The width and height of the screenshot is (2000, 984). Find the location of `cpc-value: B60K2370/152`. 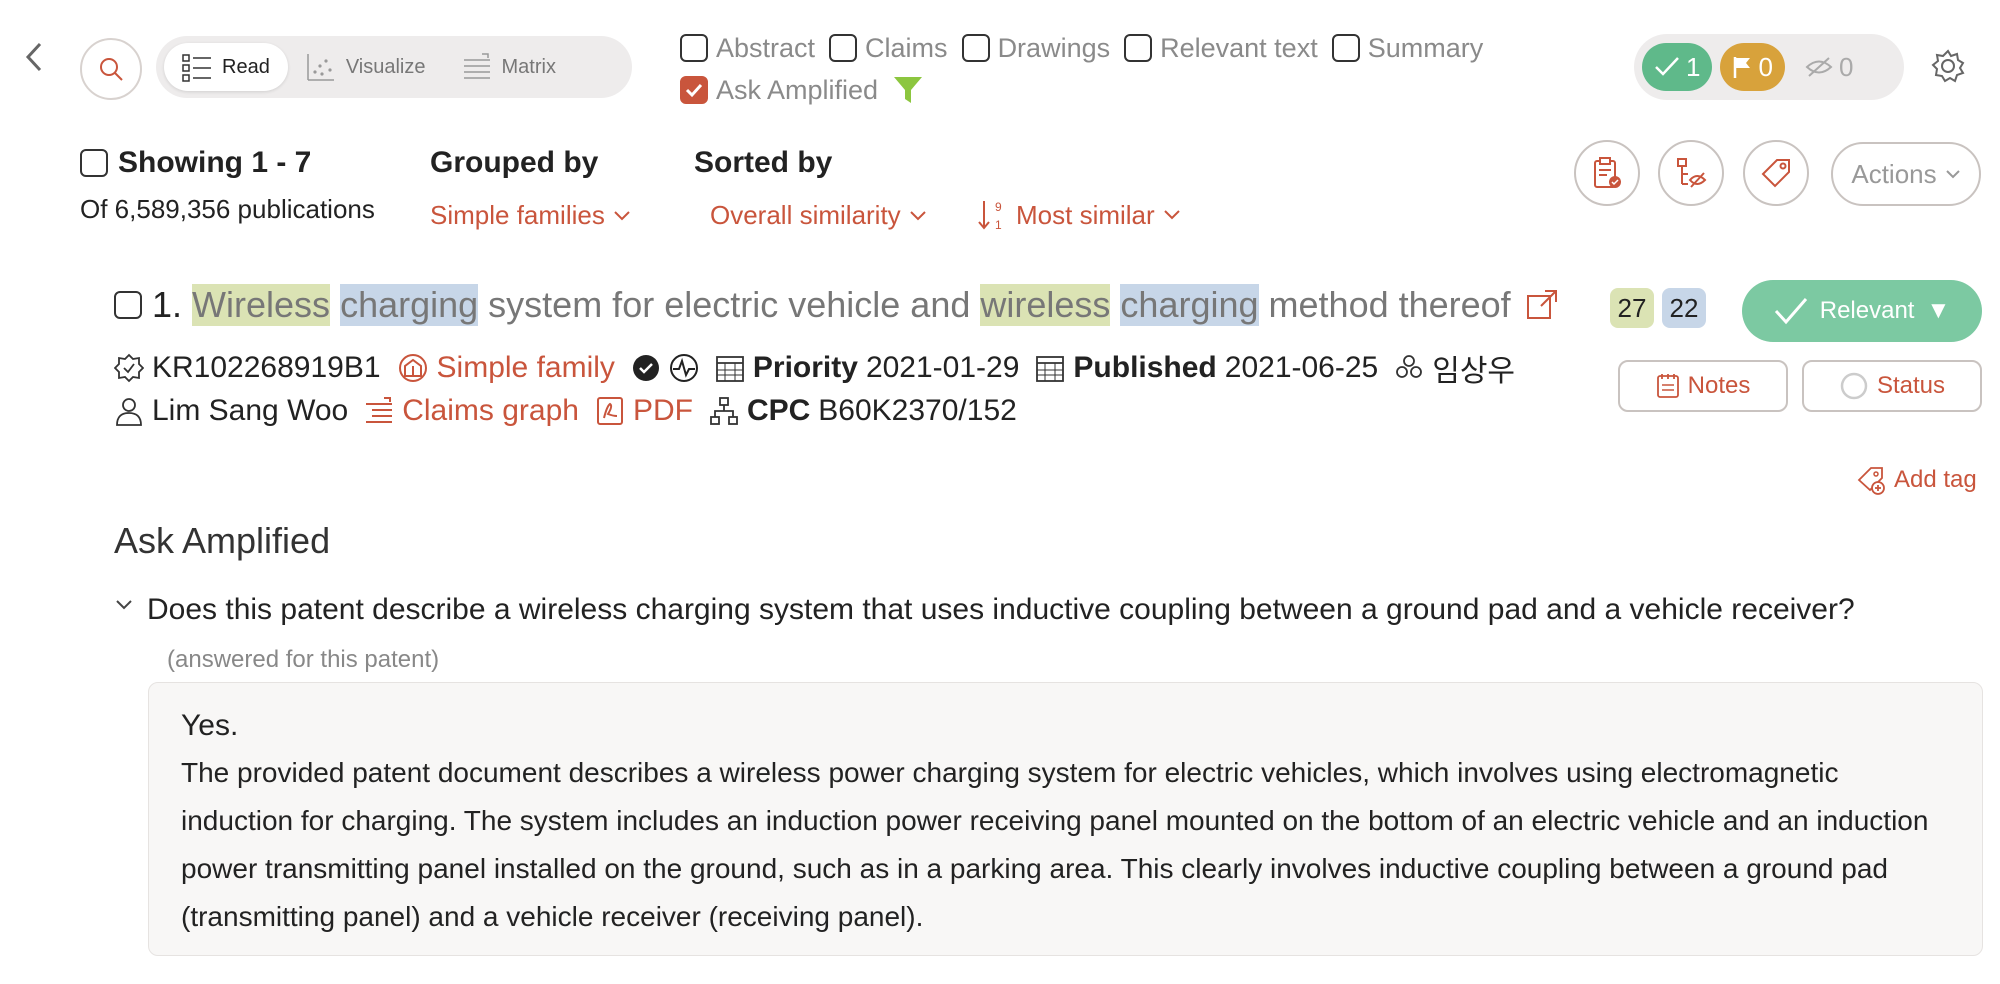

cpc-value: B60K2370/152 is located at coordinates (917, 410).